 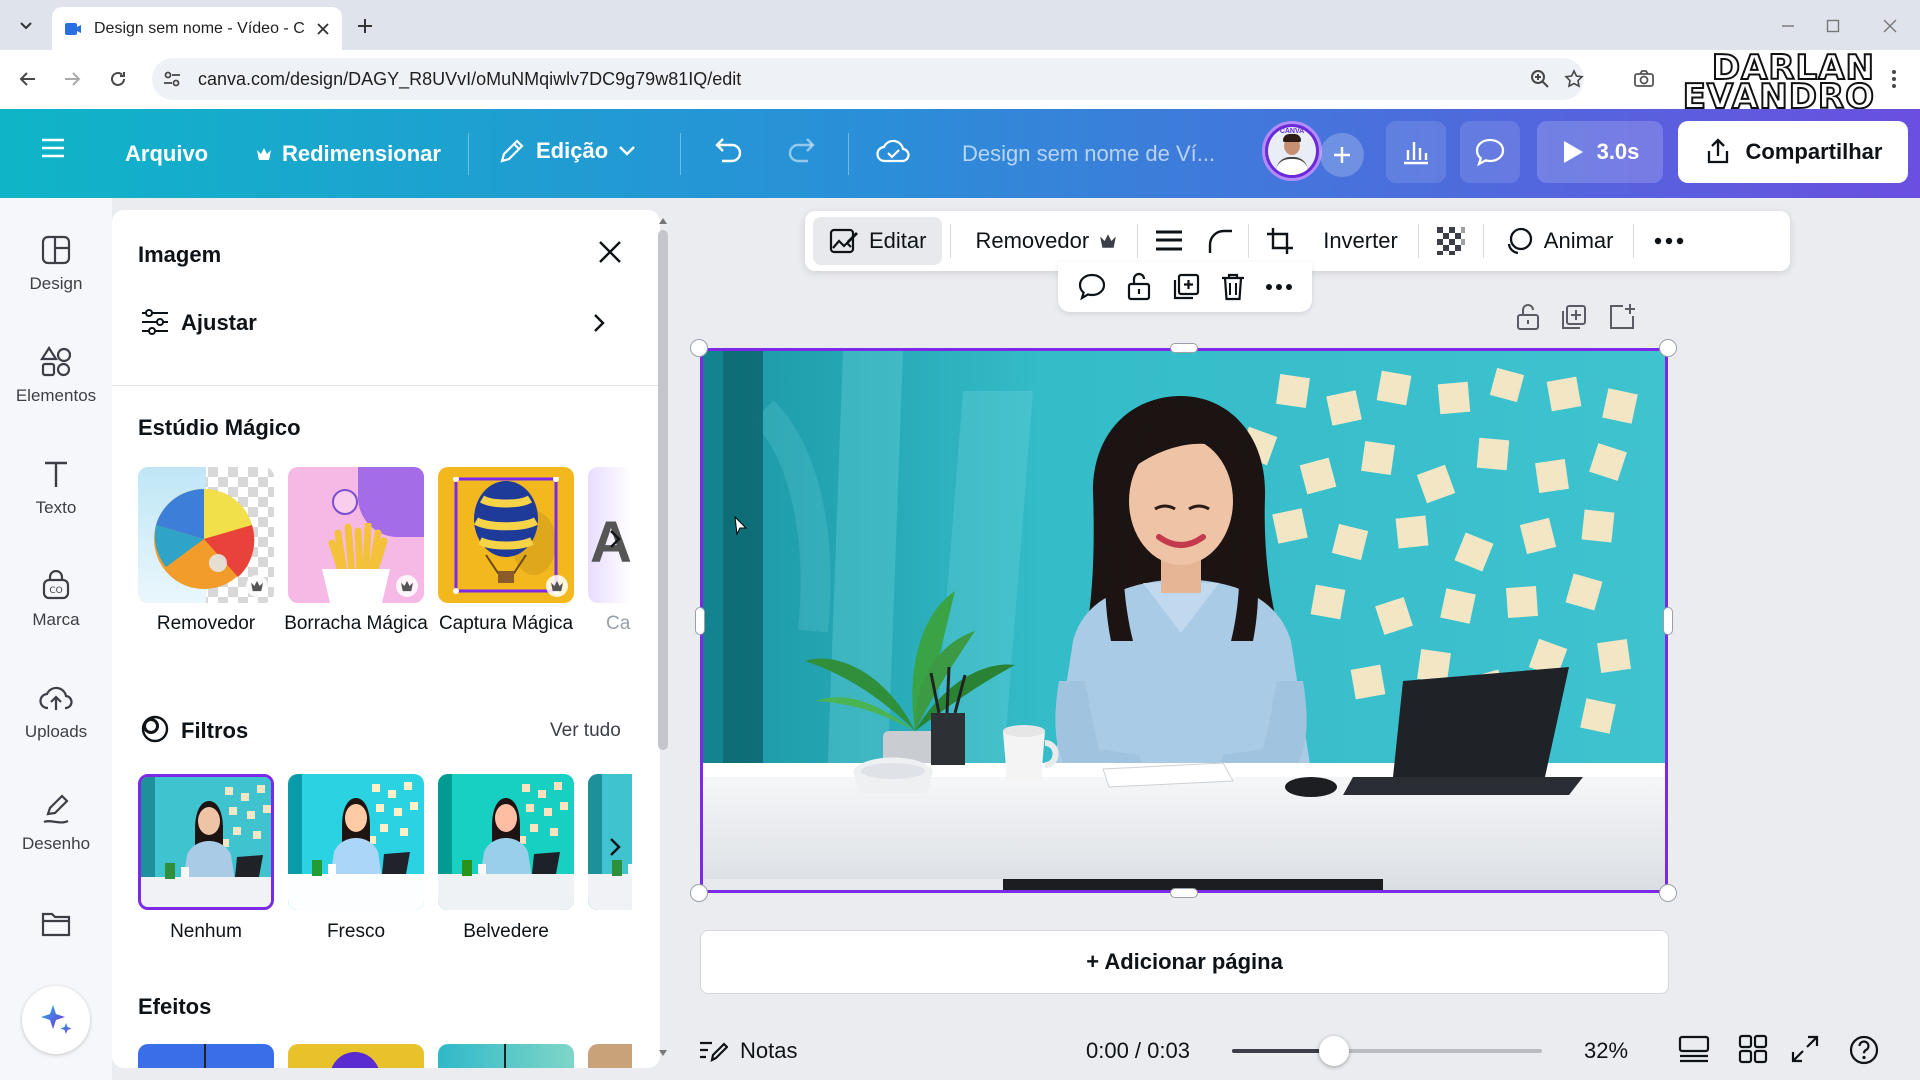 What do you see at coordinates (506, 535) in the screenshot?
I see `magic-tool-grab` at bounding box center [506, 535].